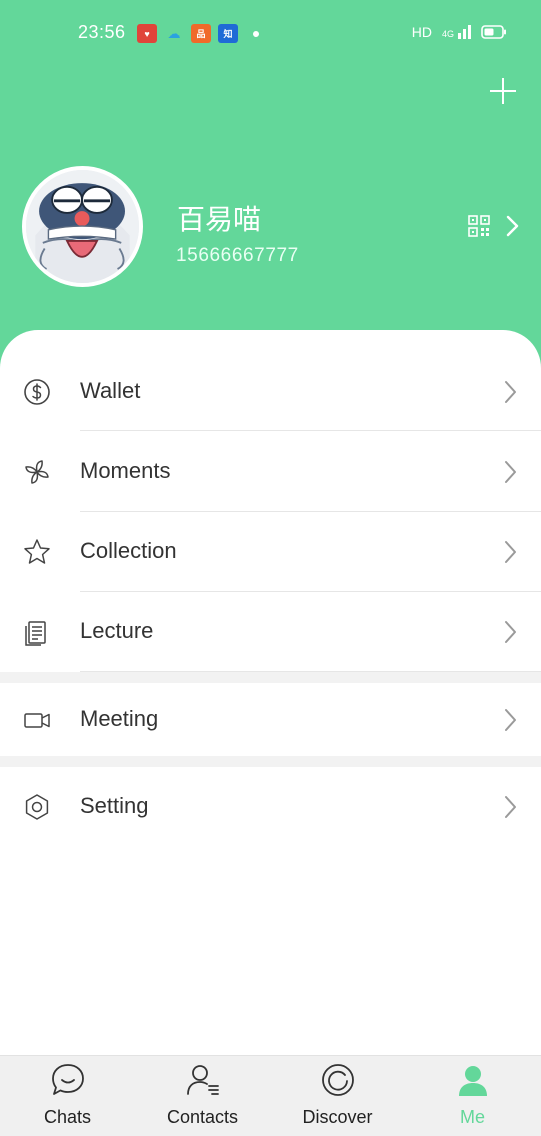 The width and height of the screenshot is (541, 1136). Describe the element at coordinates (203, 1080) in the screenshot. I see `contacts-icon` at that location.